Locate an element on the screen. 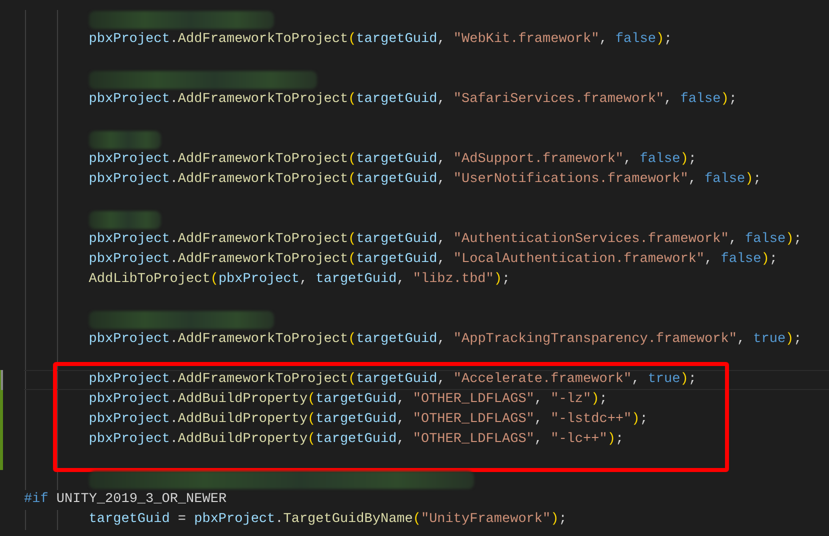 This screenshot has height=536, width=829. code-line: pbxProject.AddFrameworkToProject(targetGuid, "Accelerate.framework", true); is located at coordinates (392, 380).